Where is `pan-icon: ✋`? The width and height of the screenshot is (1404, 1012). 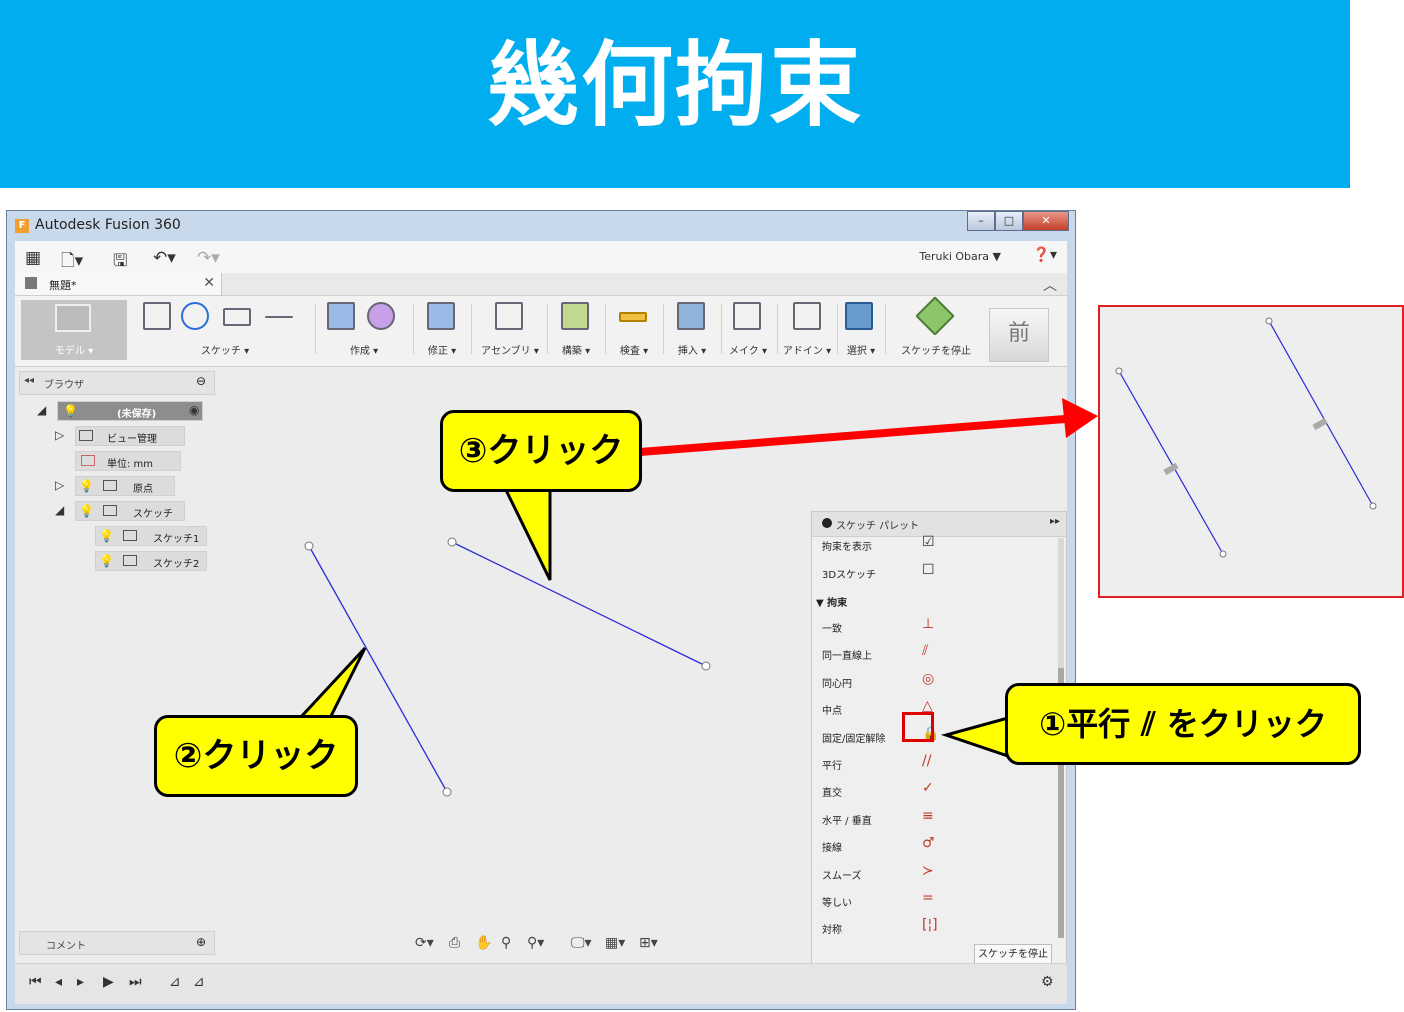 pan-icon: ✋ is located at coordinates (483, 943).